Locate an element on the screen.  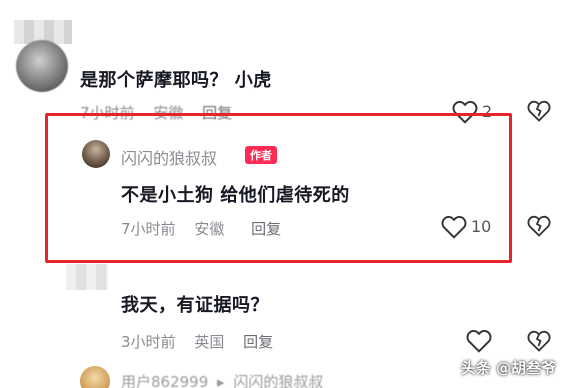
avatar-pixelated is located at coordinates (87, 277).